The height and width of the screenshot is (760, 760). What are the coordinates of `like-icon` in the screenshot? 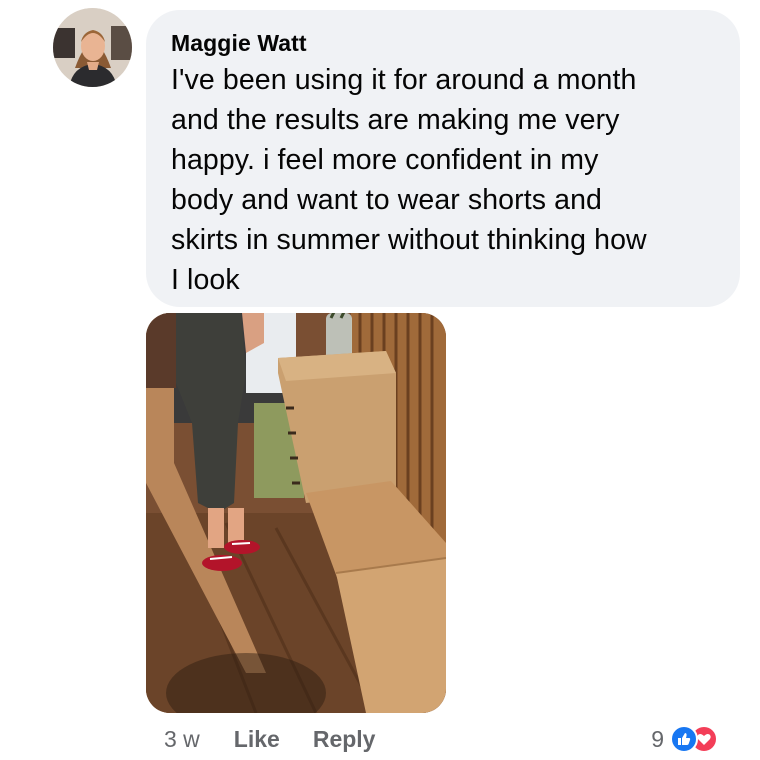 It's located at (684, 739).